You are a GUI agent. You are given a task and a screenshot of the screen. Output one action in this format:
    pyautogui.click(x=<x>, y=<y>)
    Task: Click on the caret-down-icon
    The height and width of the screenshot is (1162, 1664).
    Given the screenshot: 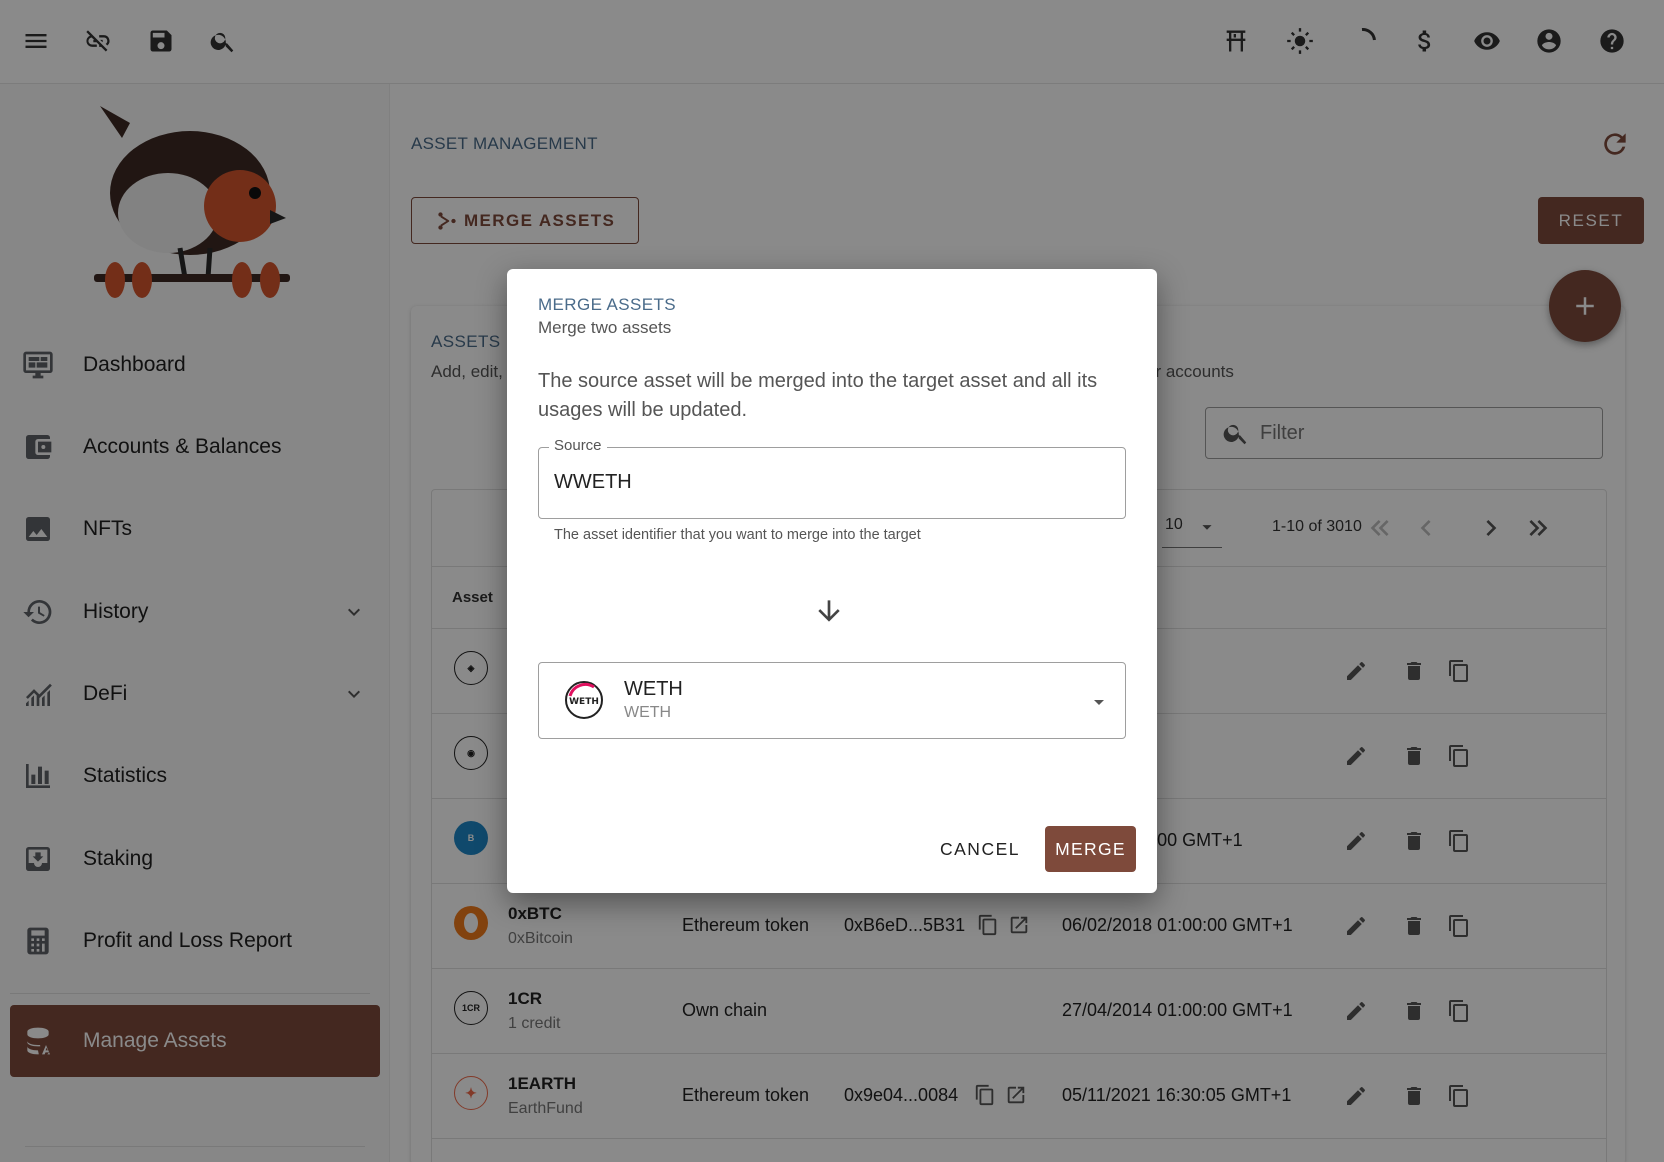 What is the action you would take?
    pyautogui.click(x=1099, y=702)
    